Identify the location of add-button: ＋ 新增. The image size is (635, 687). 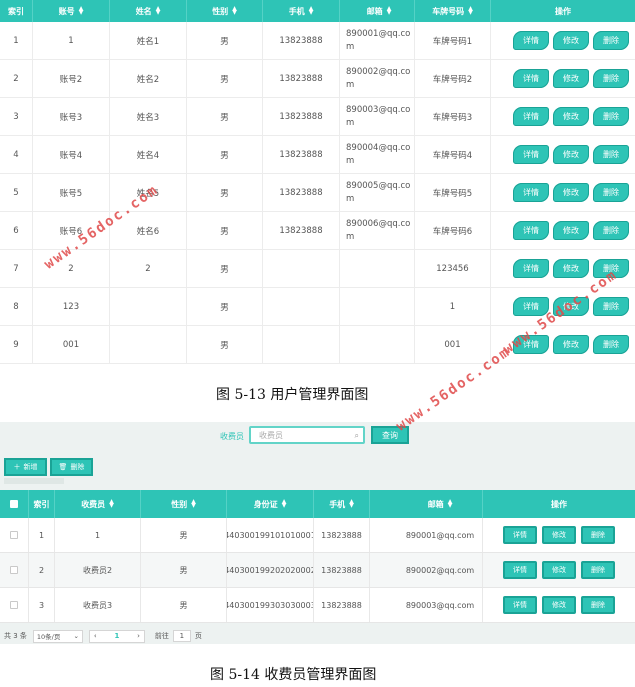
(25, 467).